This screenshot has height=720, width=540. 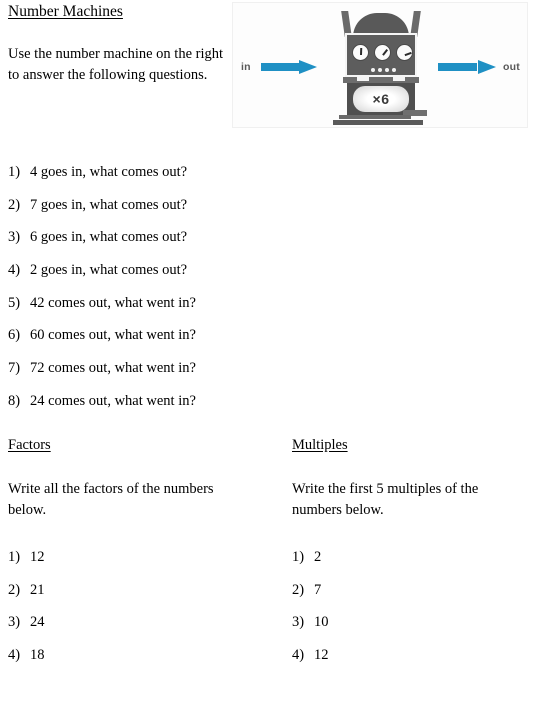 I want to click on machine-head-panel, so click(x=381, y=62).